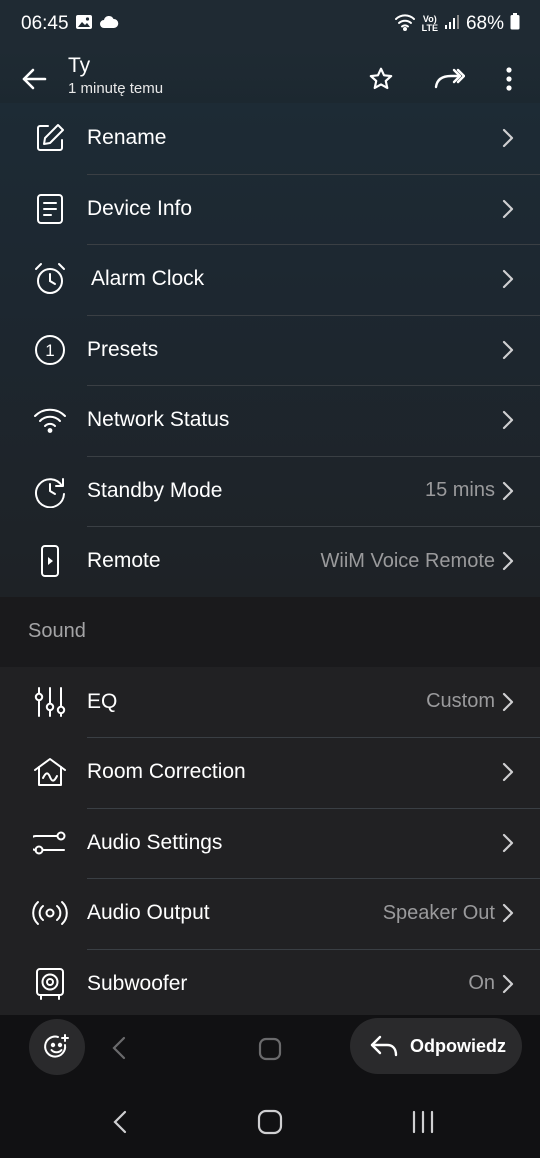  I want to click on emoji-button, so click(57, 1047).